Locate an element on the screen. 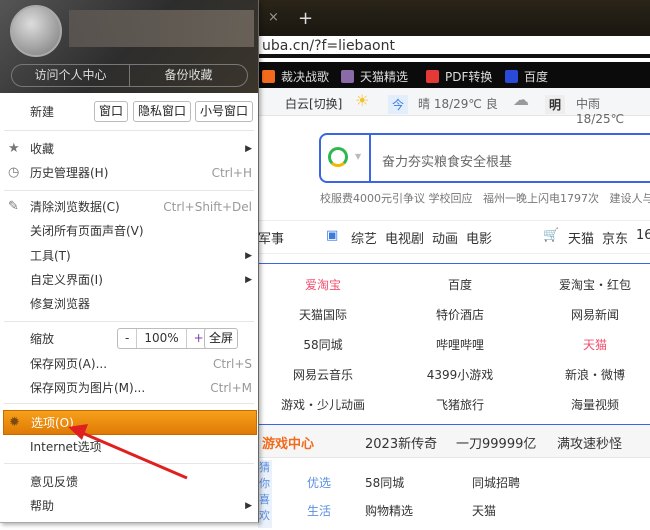 This screenshot has height=530, width=650. arrow-shaft is located at coordinates (133, 455).